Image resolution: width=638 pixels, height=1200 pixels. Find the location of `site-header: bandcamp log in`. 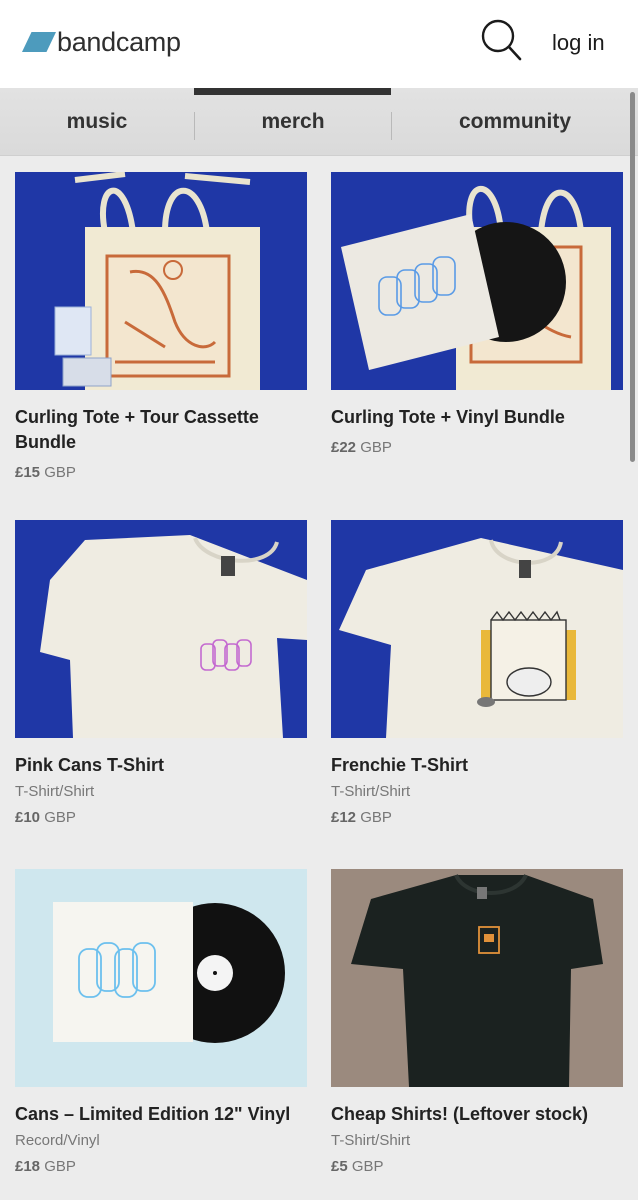

site-header: bandcamp log in is located at coordinates (319, 44).